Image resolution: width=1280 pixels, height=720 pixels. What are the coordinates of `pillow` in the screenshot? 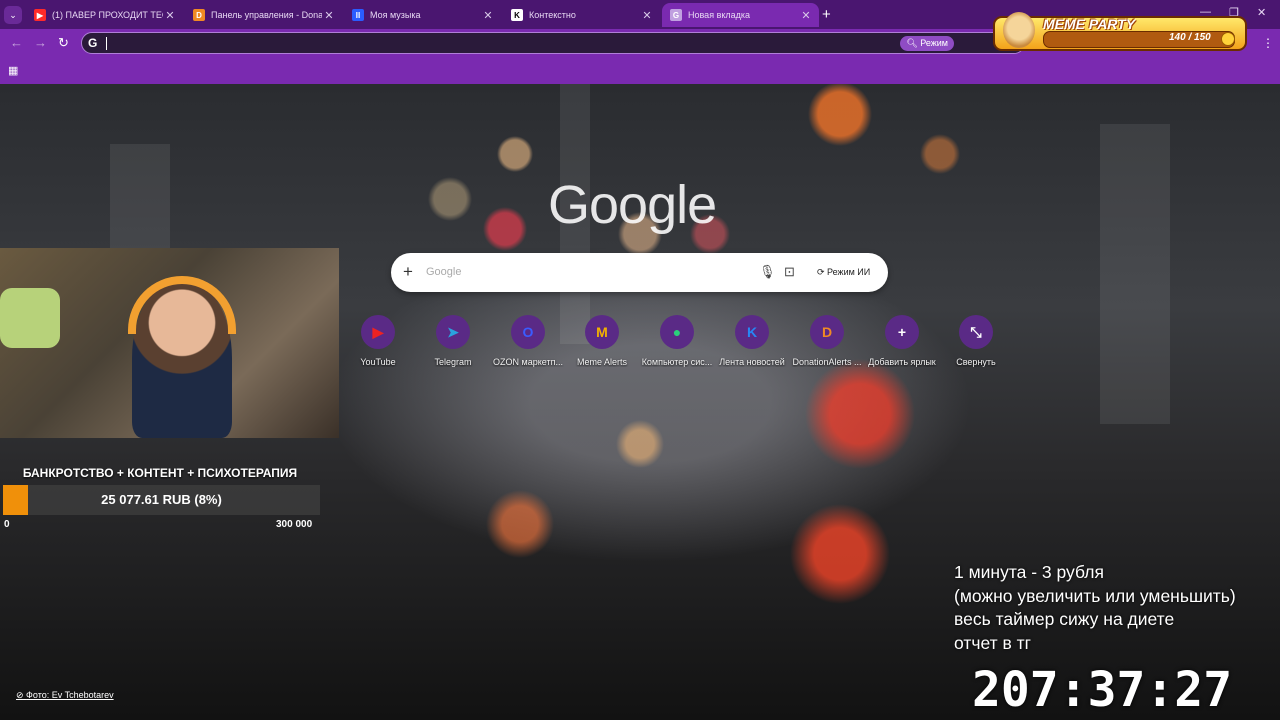 It's located at (30, 318).